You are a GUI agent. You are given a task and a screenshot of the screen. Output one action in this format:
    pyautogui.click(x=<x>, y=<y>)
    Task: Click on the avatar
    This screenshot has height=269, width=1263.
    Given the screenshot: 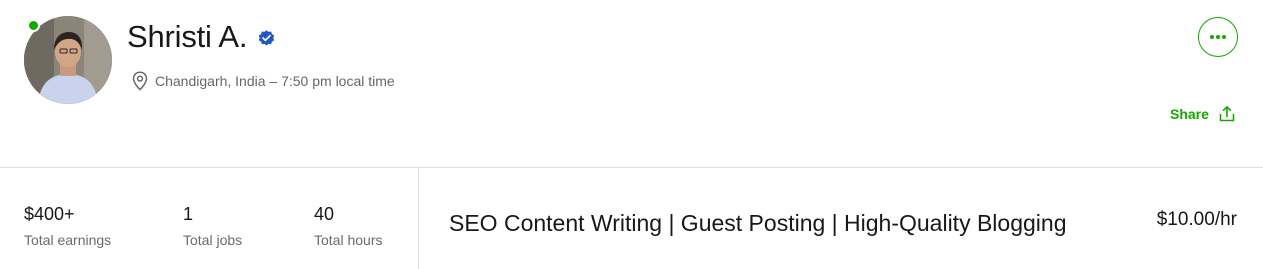 What is the action you would take?
    pyautogui.click(x=68, y=60)
    